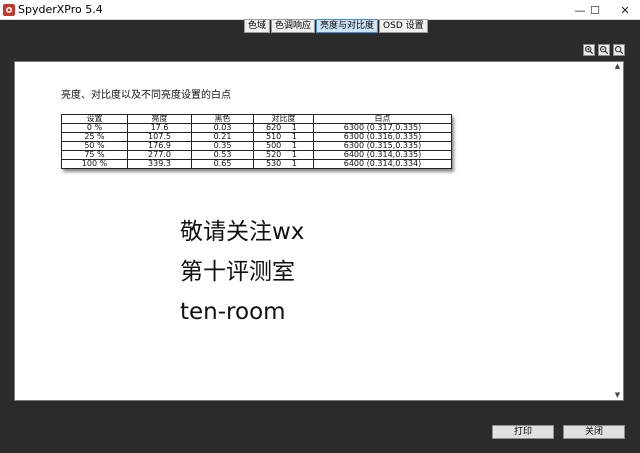  I want to click on contrast-value: 500, so click(274, 145).